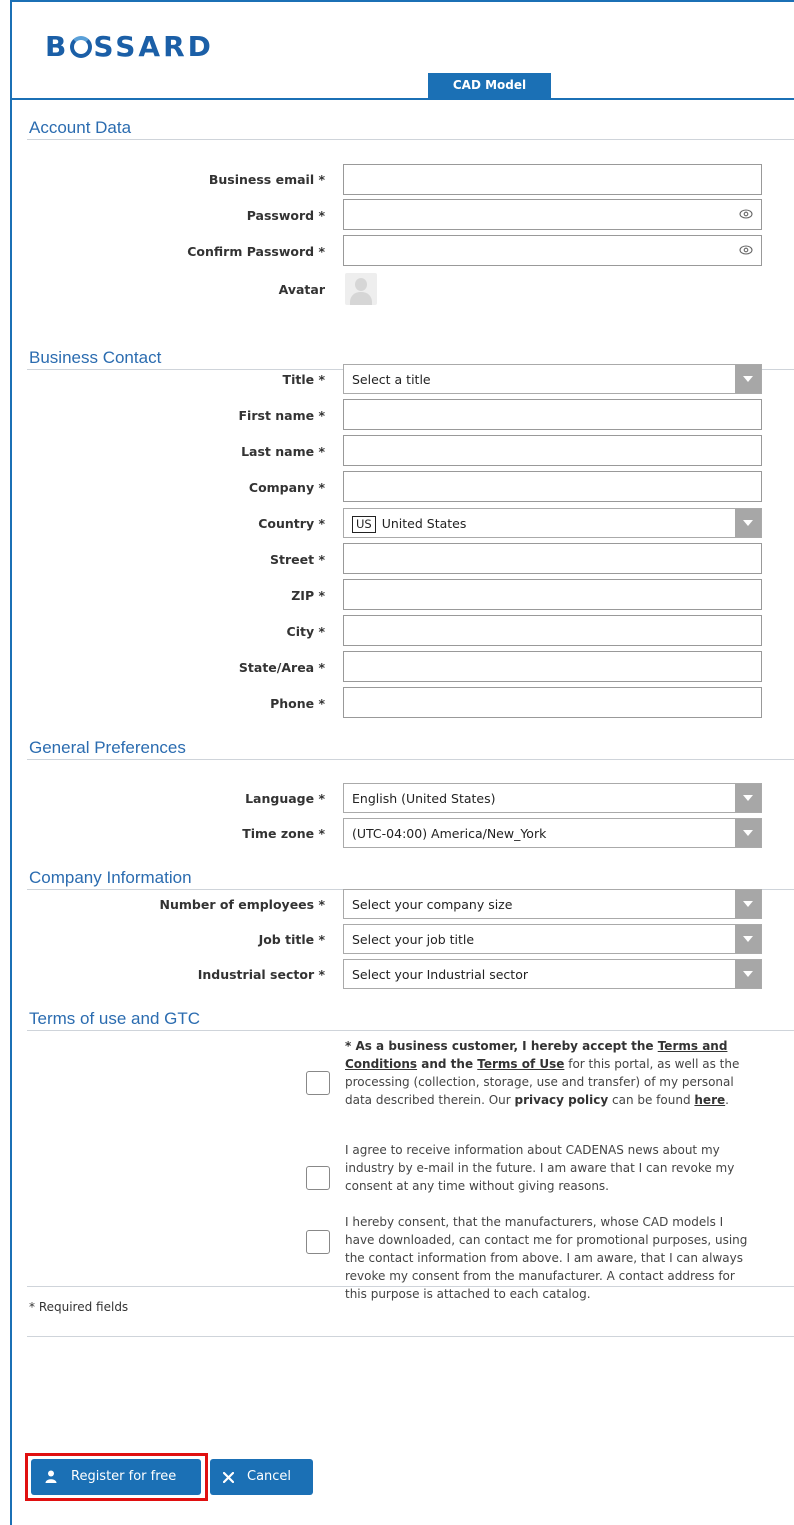 The width and height of the screenshot is (794, 1525). I want to click on title-select: Select a title, so click(552, 379).